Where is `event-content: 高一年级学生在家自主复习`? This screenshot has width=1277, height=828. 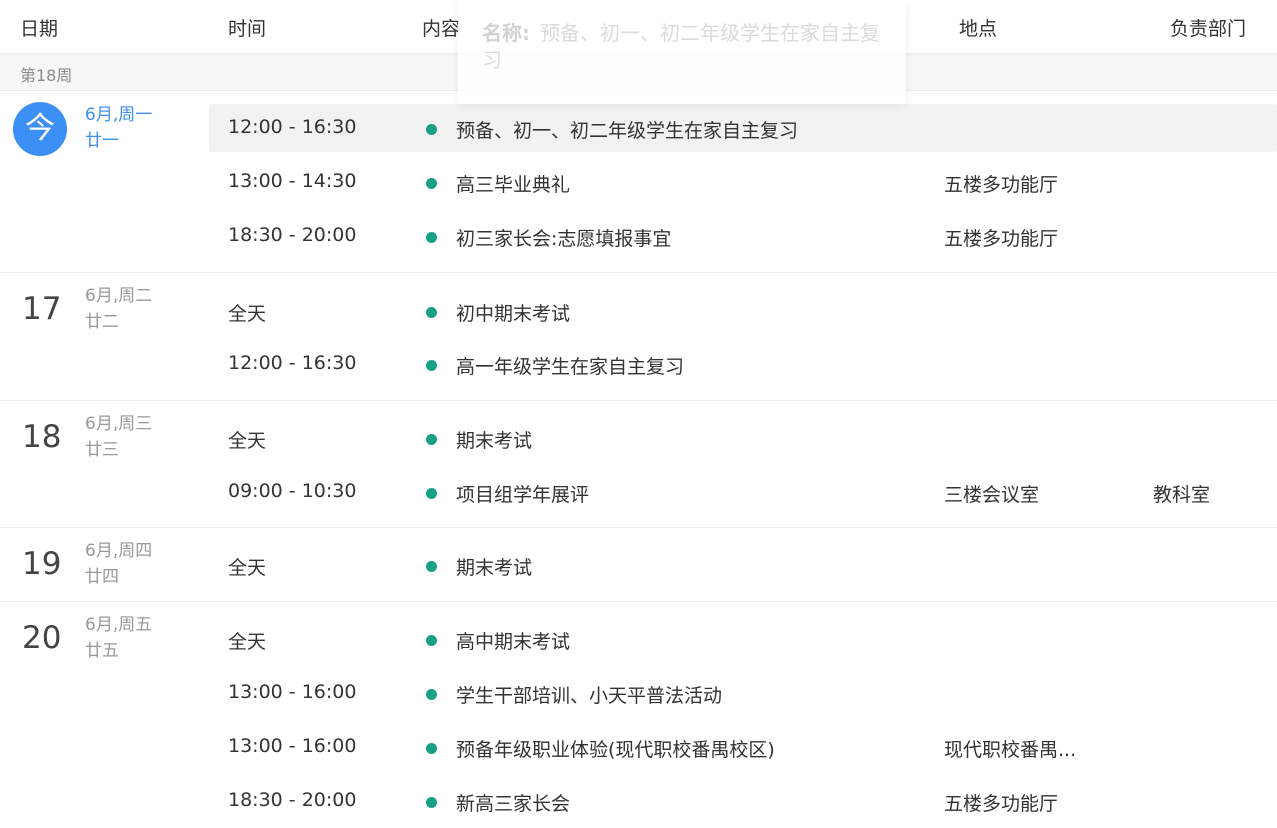
event-content: 高一年级学生在家自主复习 is located at coordinates (570, 367).